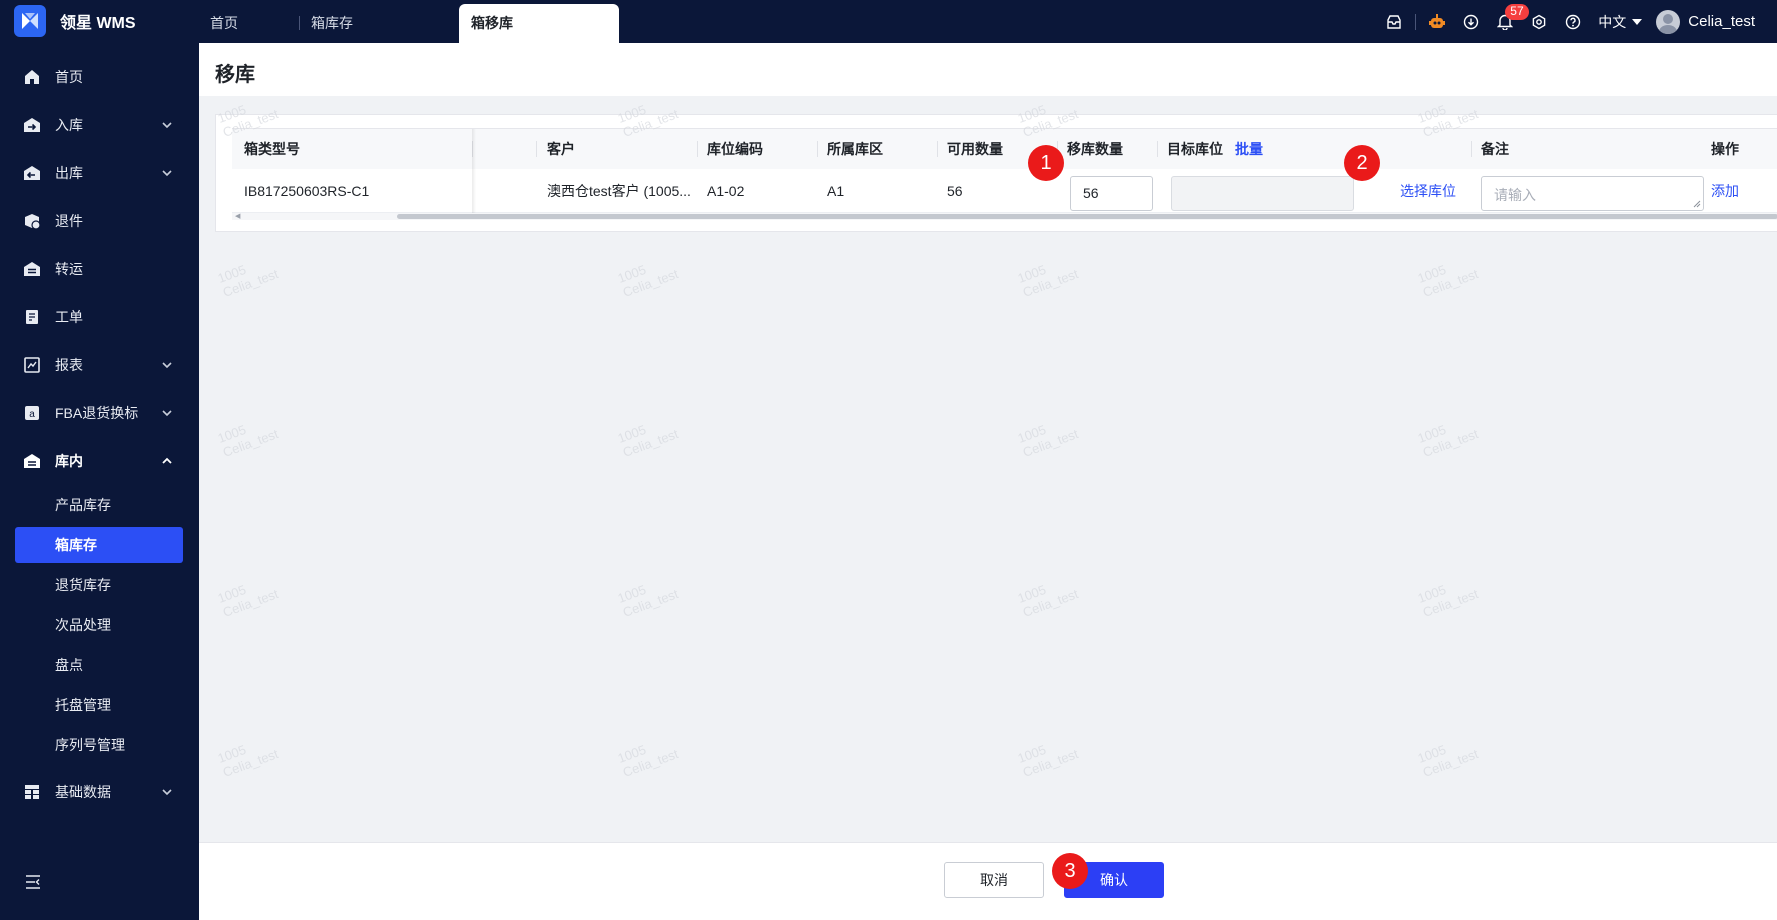  What do you see at coordinates (1495, 149) in the screenshot?
I see `col-remark: 备注` at bounding box center [1495, 149].